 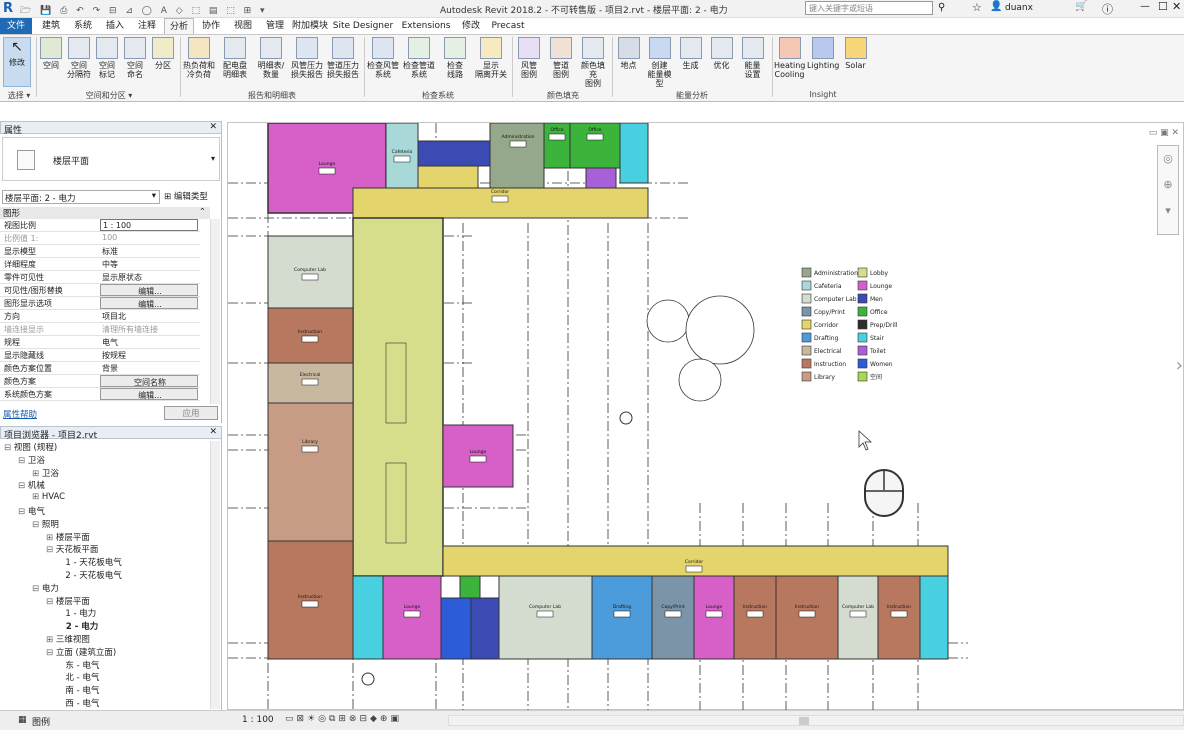 What do you see at coordinates (855, 53) in the screenshot?
I see `insight-button-2: Solar` at bounding box center [855, 53].